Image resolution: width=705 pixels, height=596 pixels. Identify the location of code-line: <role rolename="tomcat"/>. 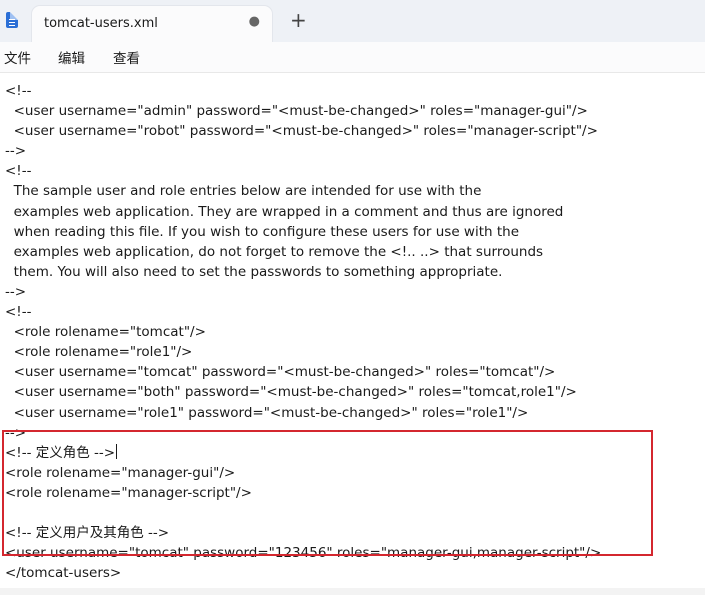
(105, 332).